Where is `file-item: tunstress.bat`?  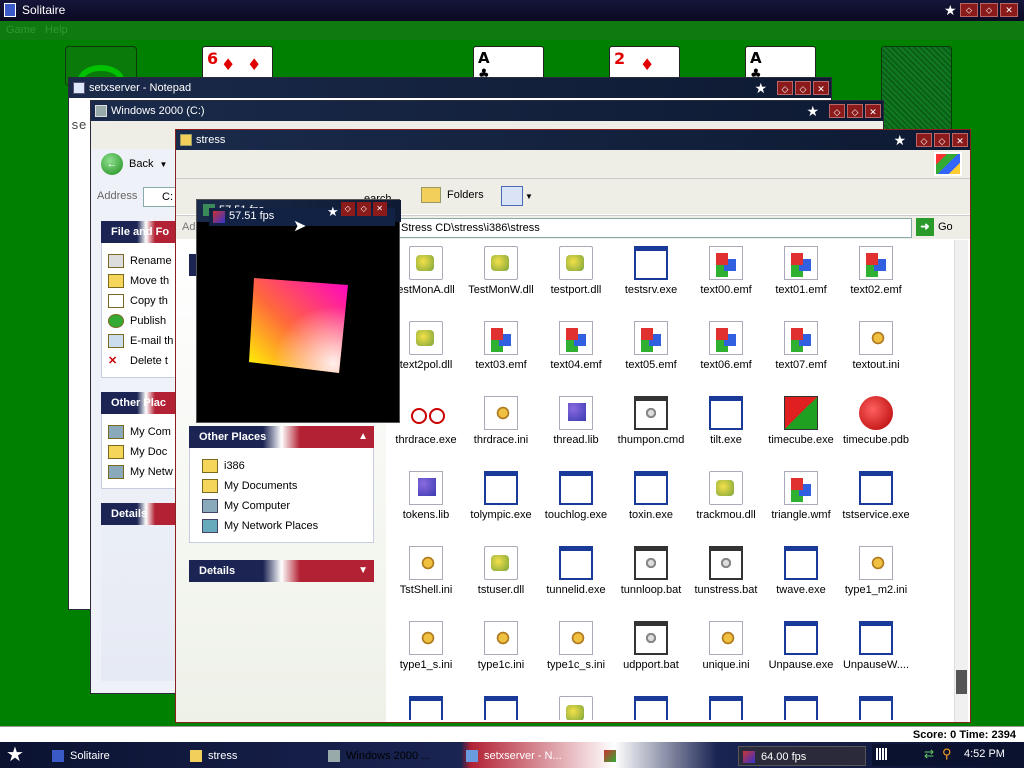
file-item: tunstress.bat is located at coordinates (726, 571).